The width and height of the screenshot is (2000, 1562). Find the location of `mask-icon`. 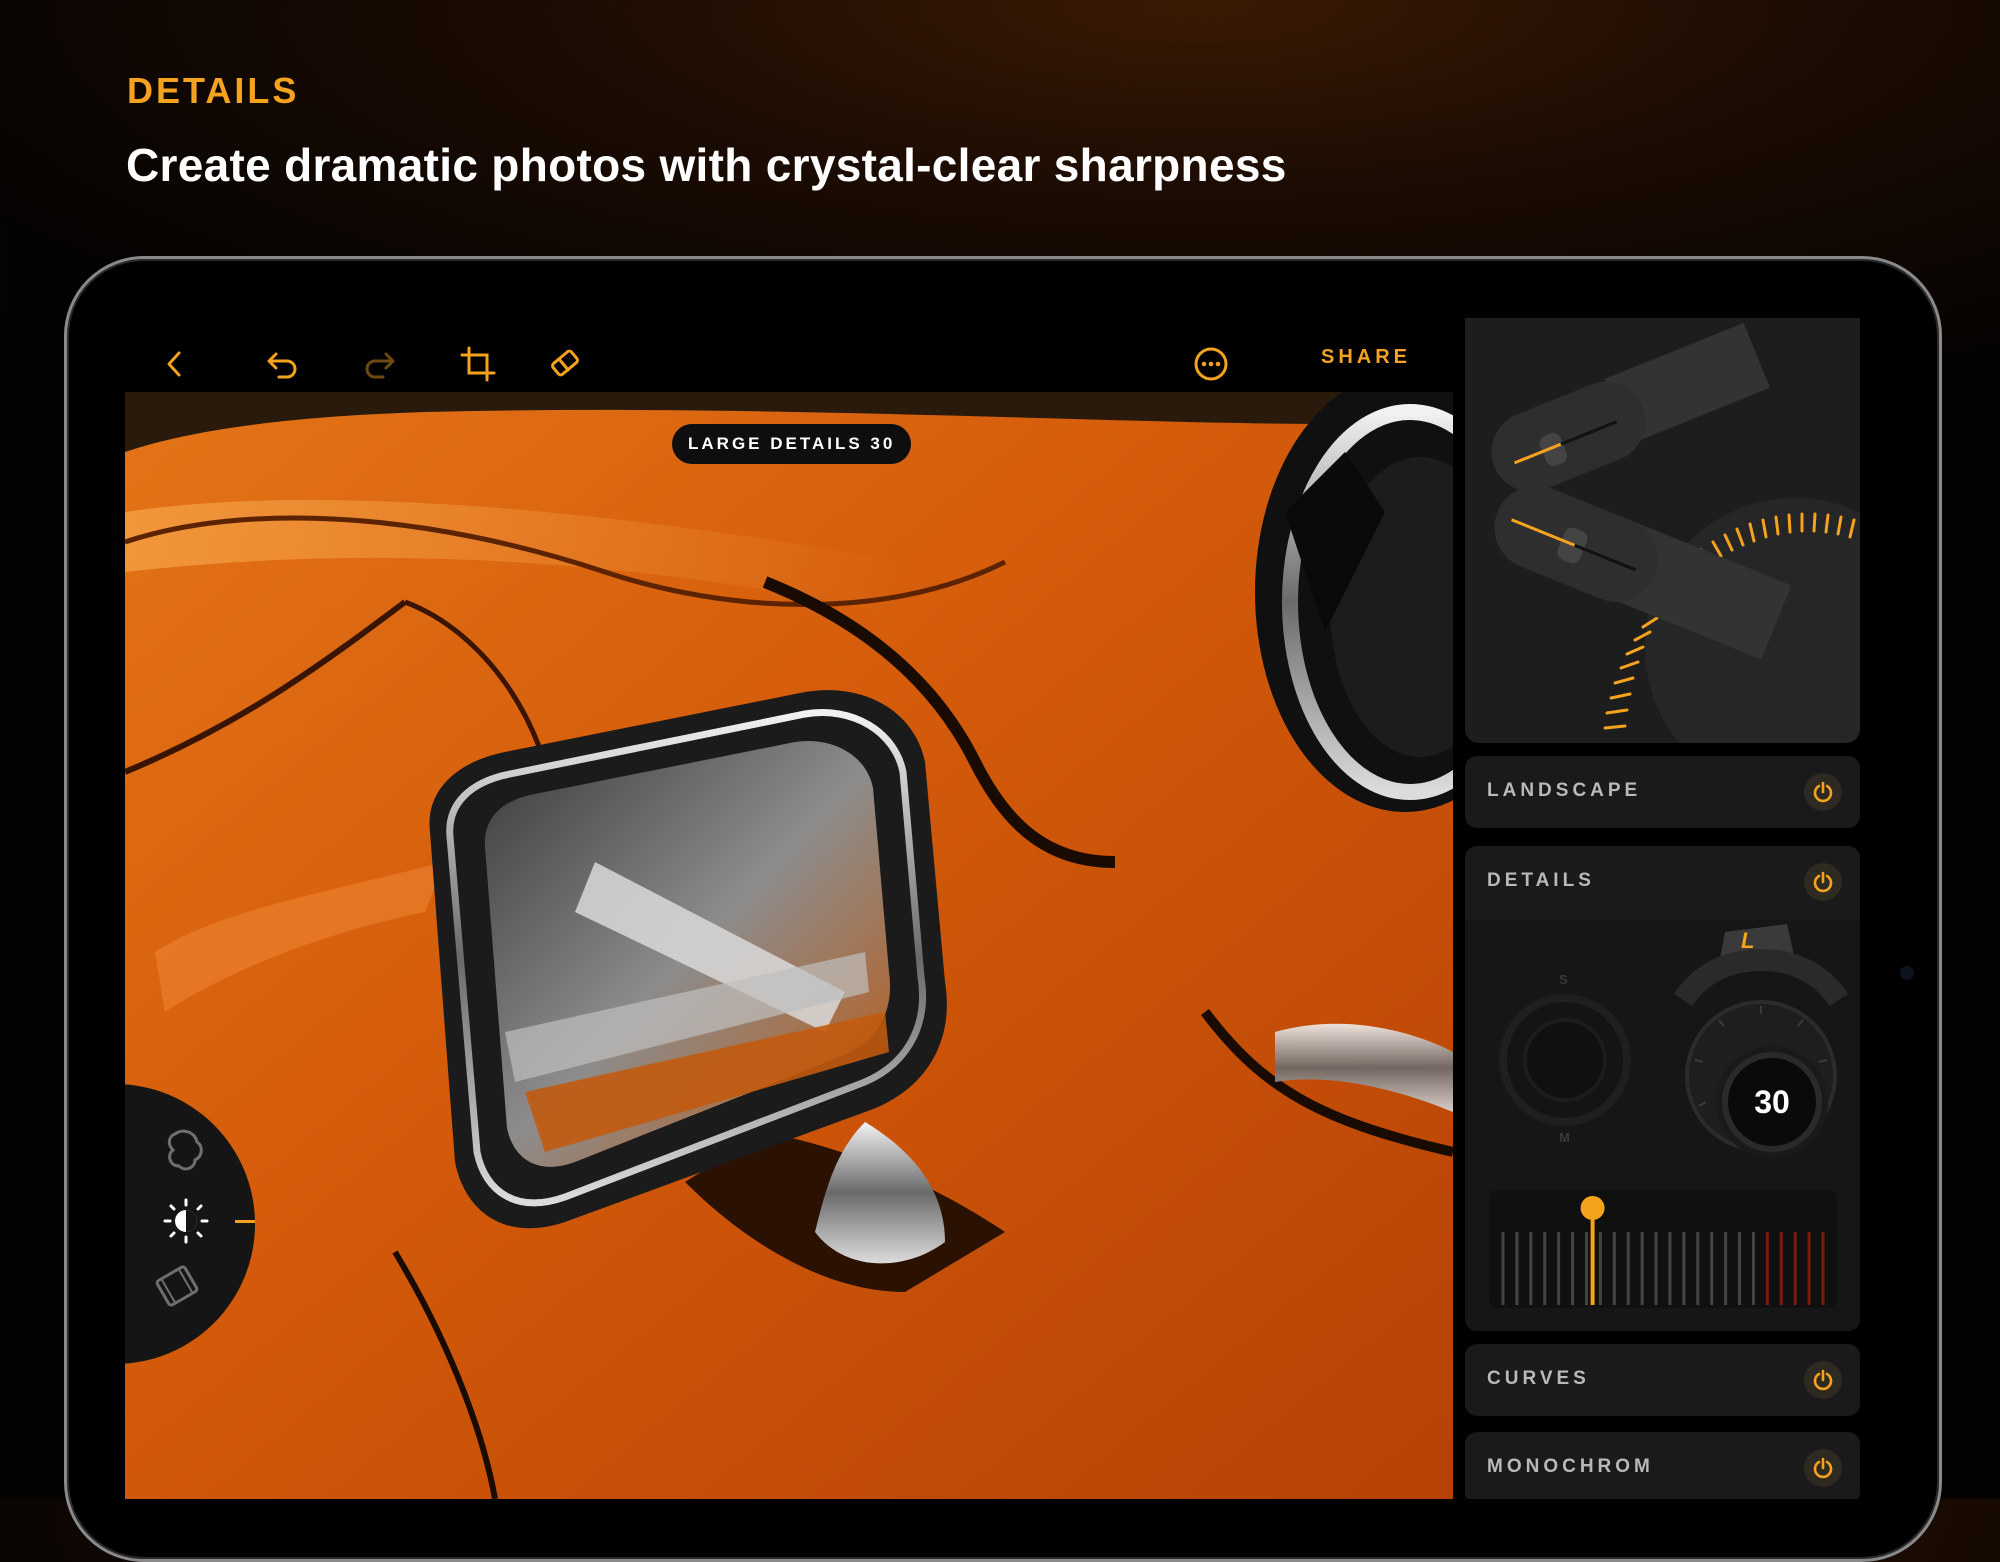

mask-icon is located at coordinates (185, 1151).